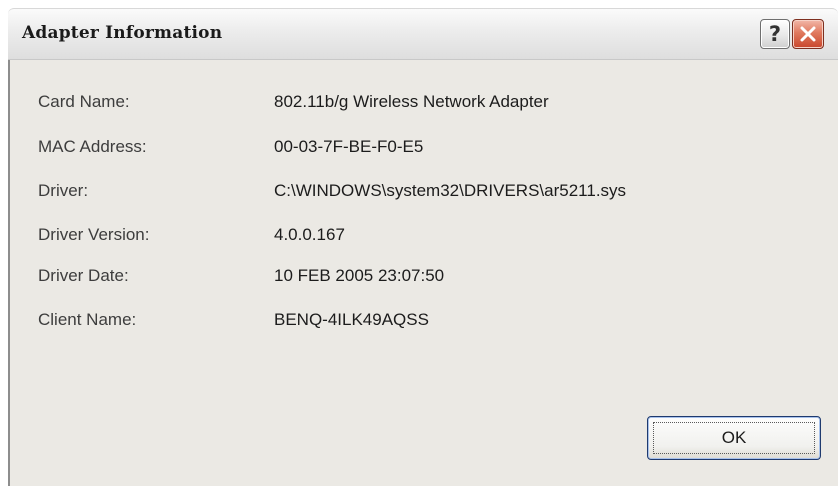 This screenshot has width=838, height=486. I want to click on ok-button: OK, so click(734, 438).